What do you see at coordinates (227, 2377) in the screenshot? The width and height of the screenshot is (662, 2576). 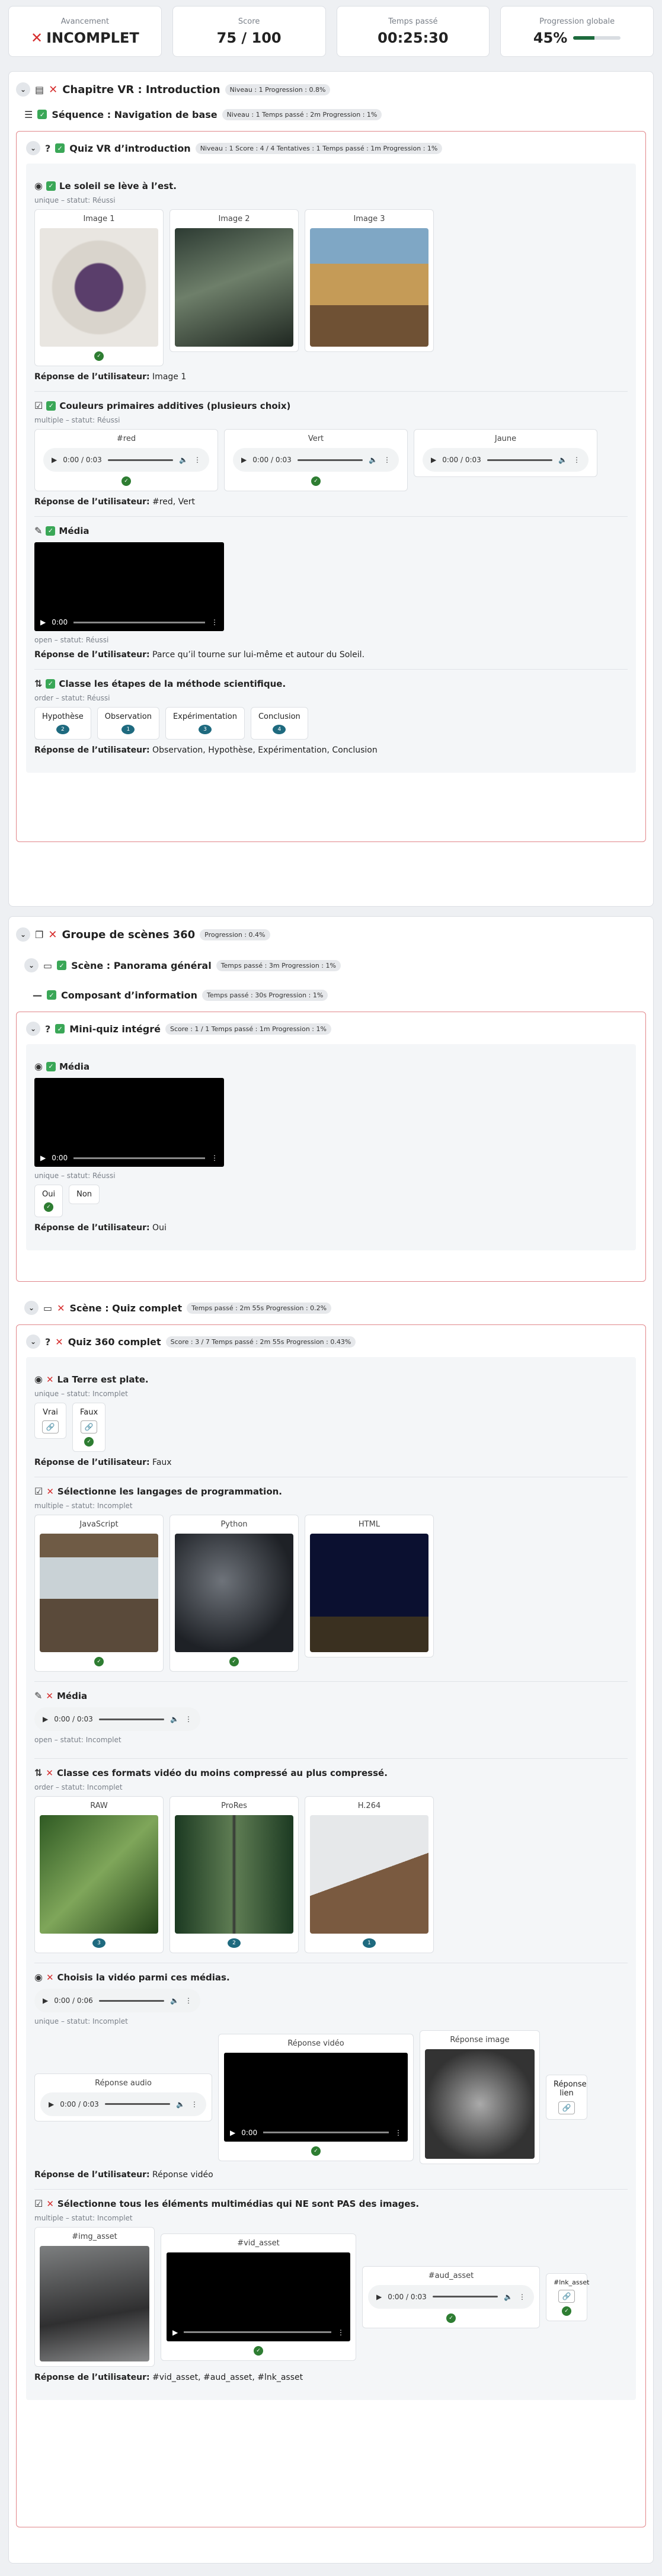 I see `answer-value: #vid_asset, #aud_asset, #lnk_asset` at bounding box center [227, 2377].